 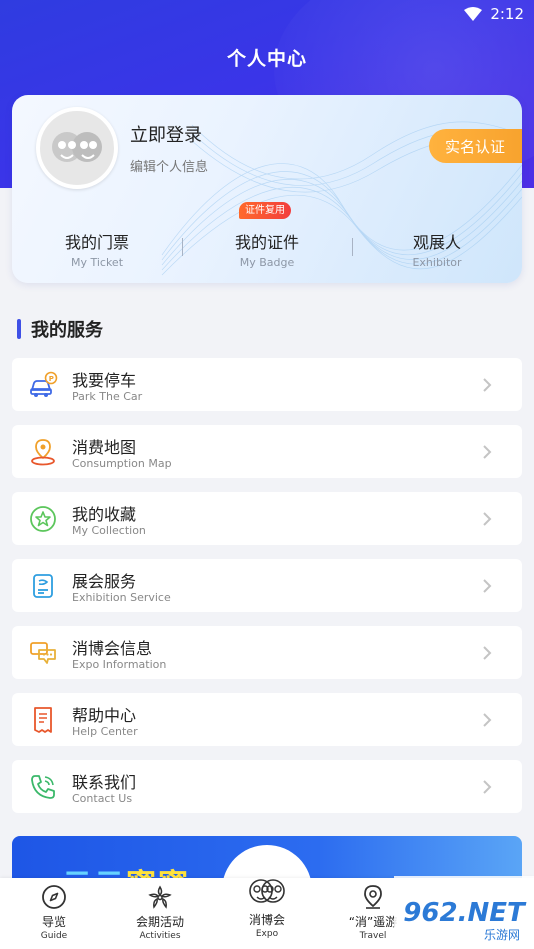 I want to click on stat-title: 我的证件, so click(x=266, y=242).